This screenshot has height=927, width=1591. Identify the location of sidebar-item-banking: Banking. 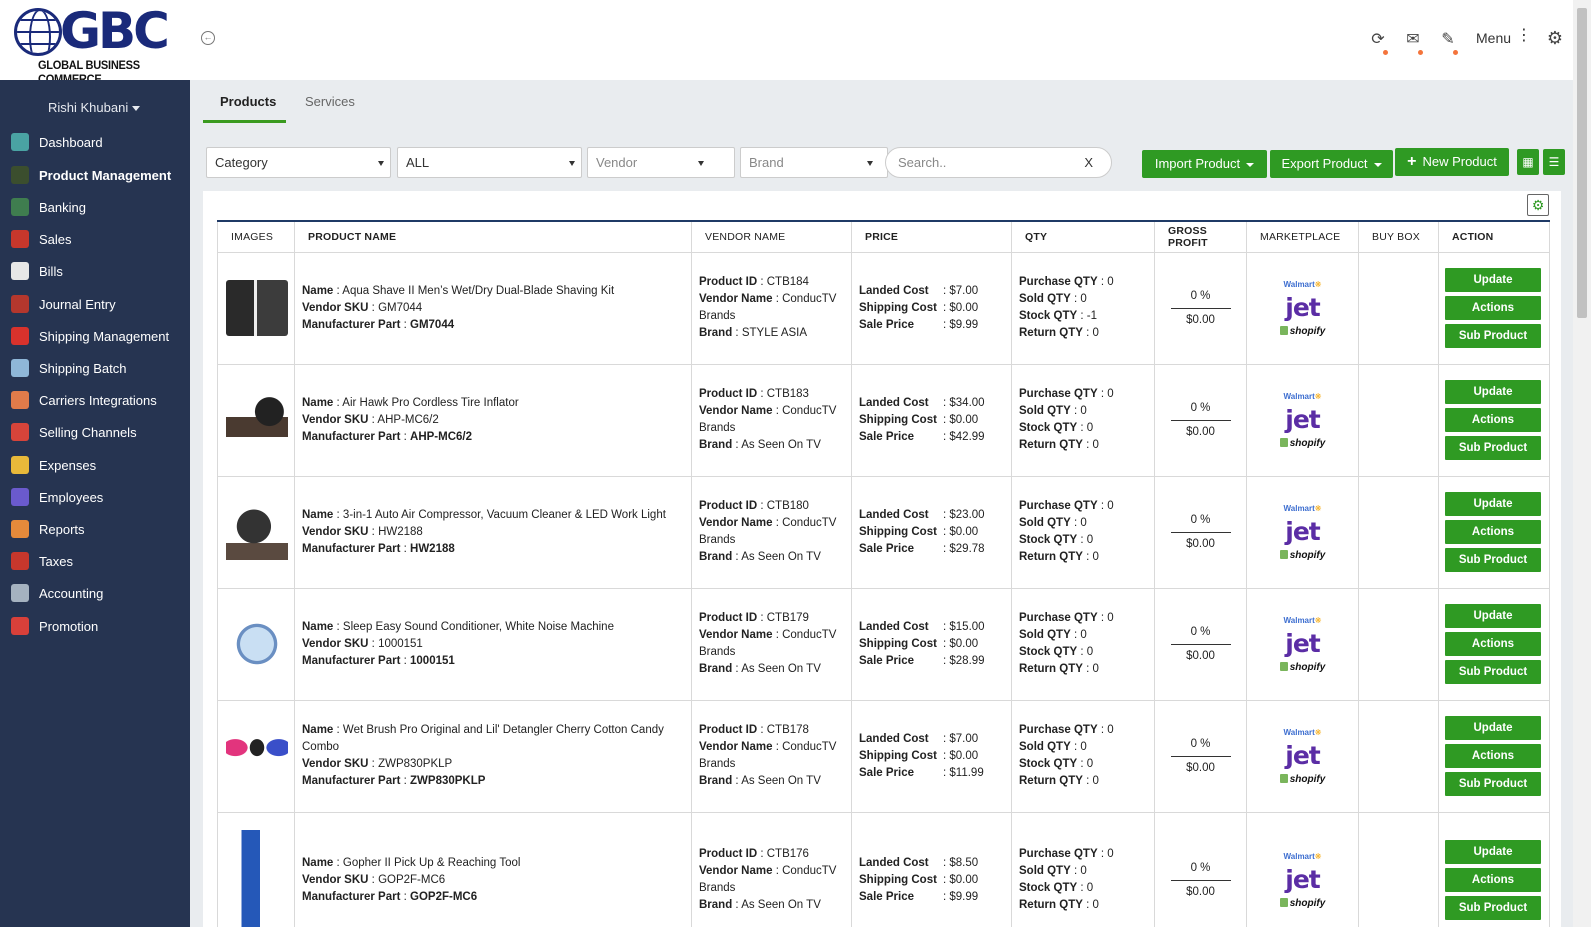
(95, 207).